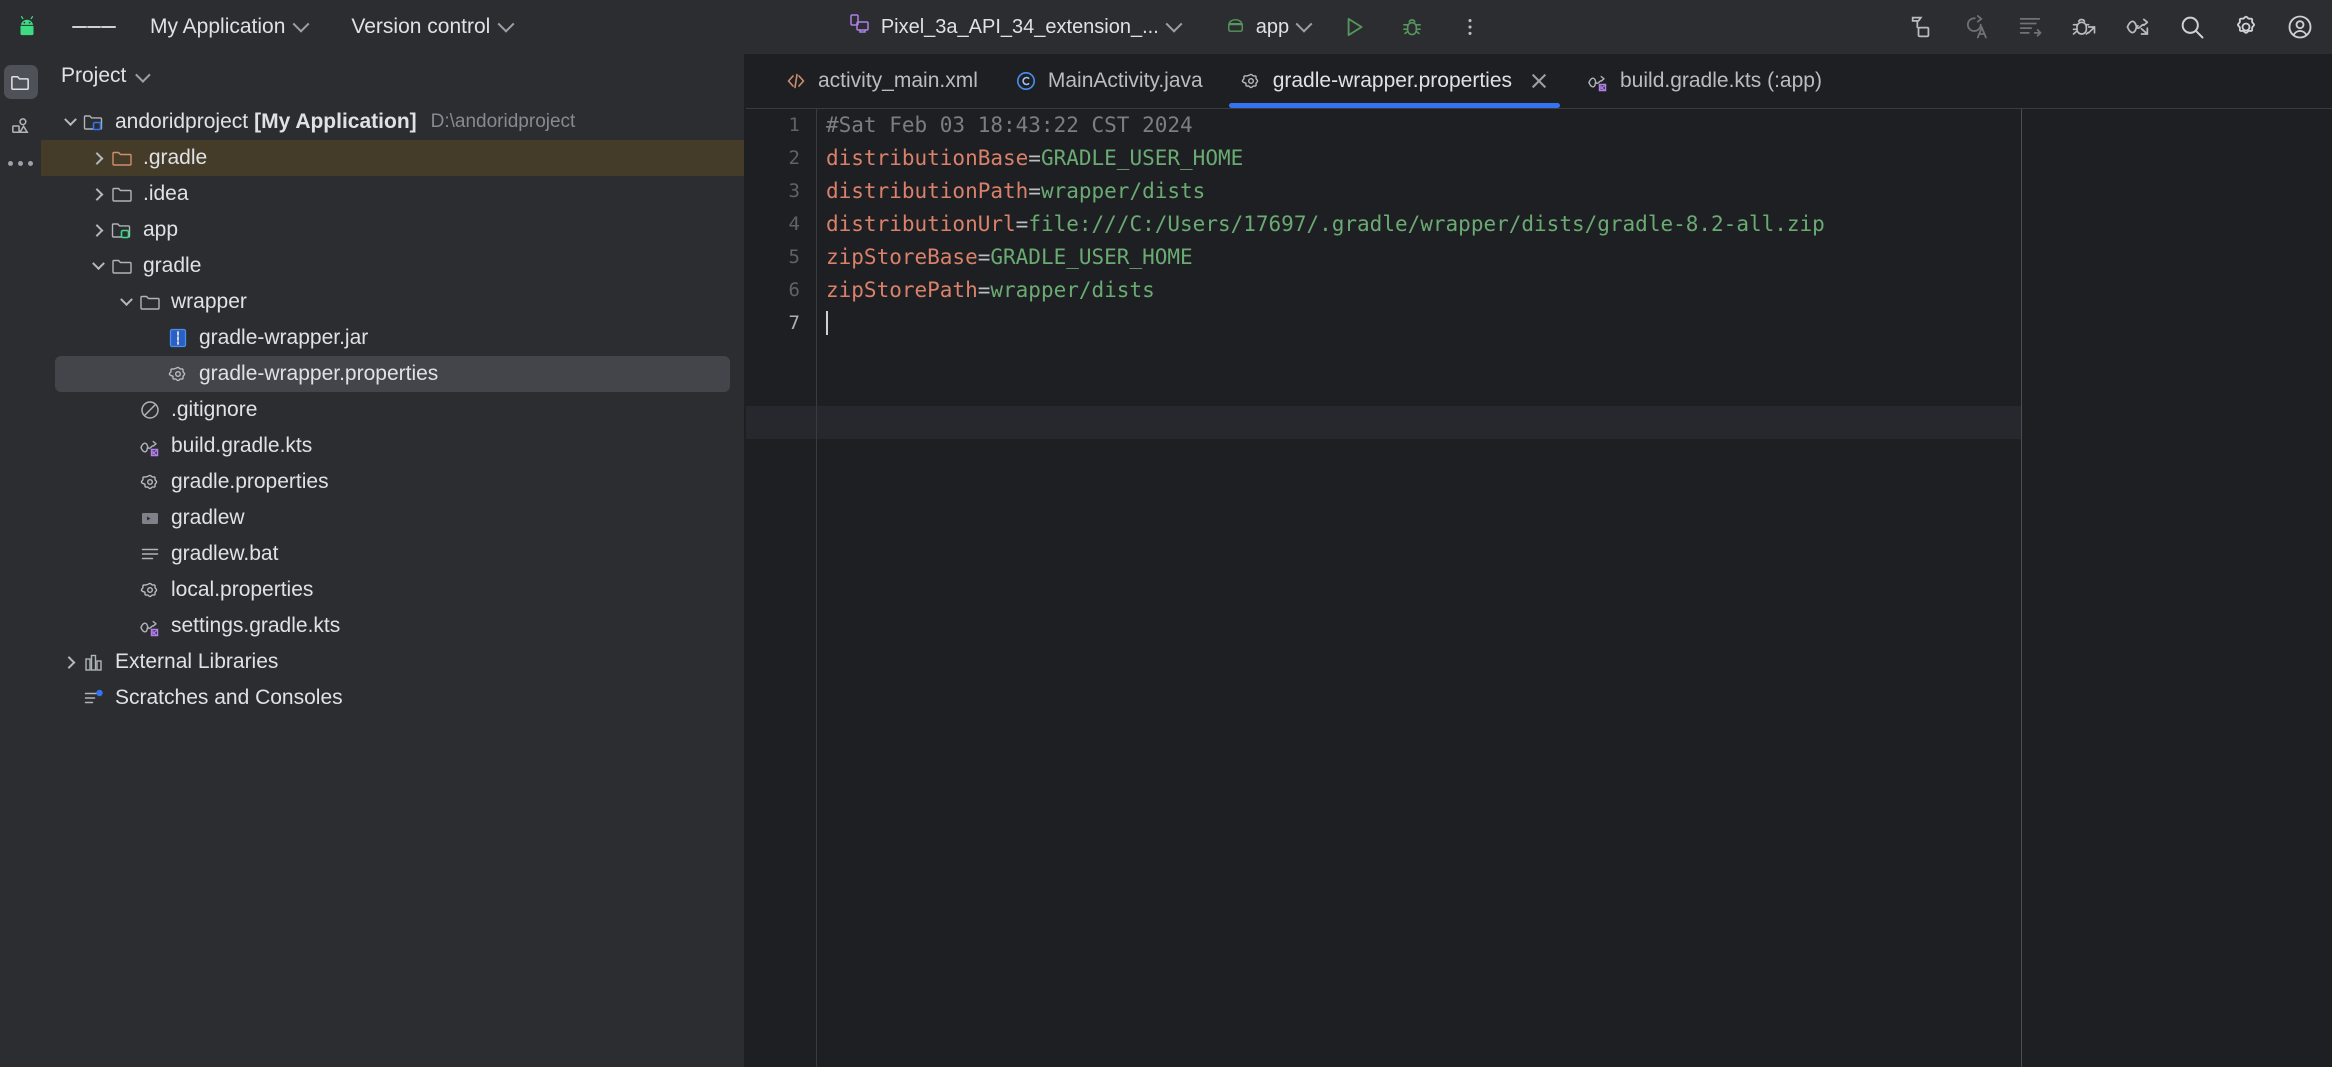 The width and height of the screenshot is (2332, 1067). What do you see at coordinates (20, 82) in the screenshot?
I see `sidebar-item-project` at bounding box center [20, 82].